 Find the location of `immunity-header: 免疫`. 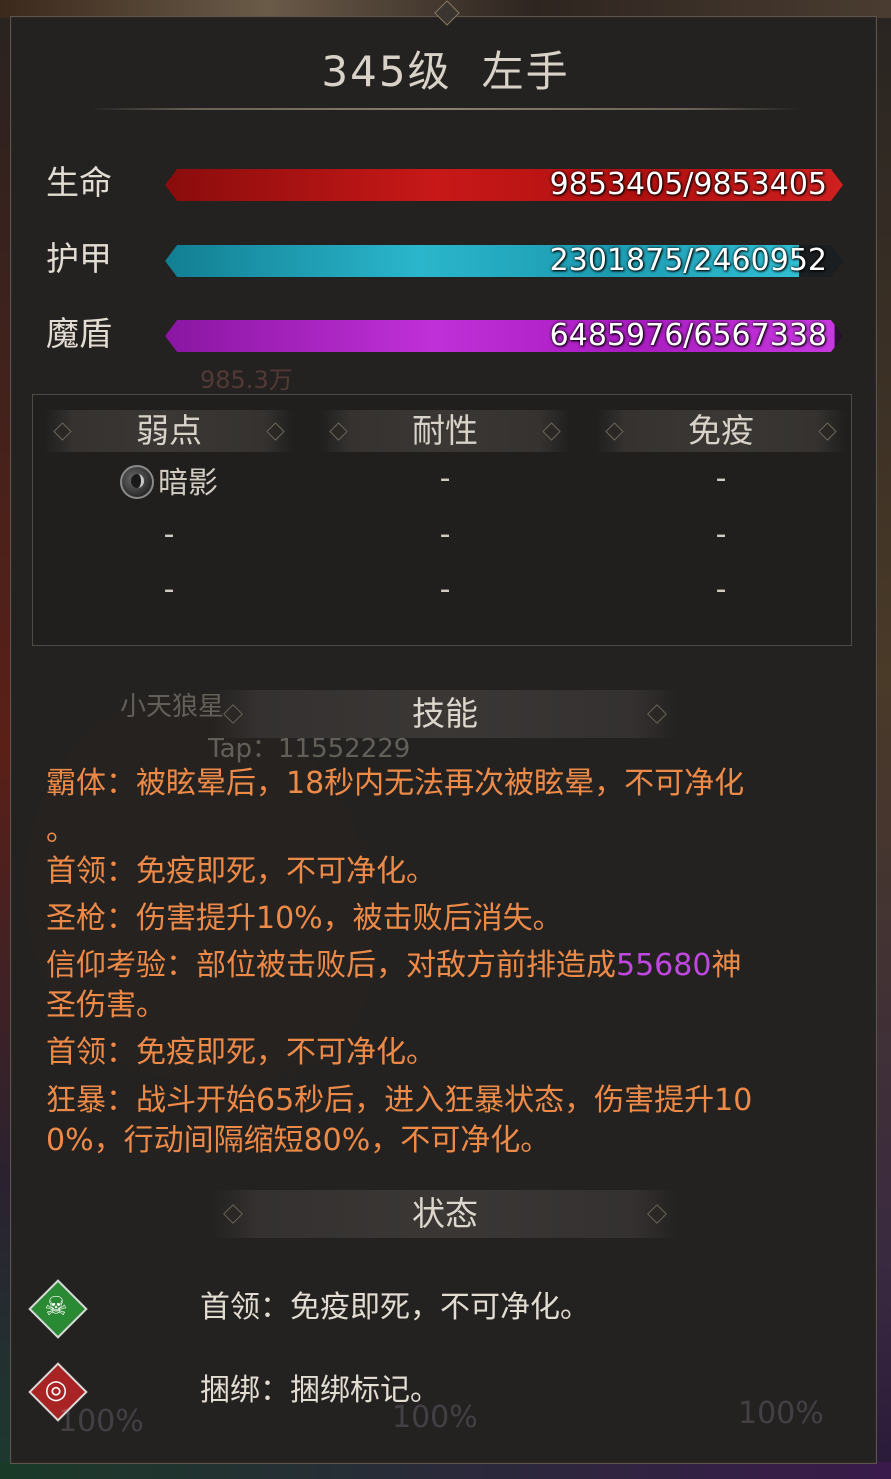

immunity-header: 免疫 is located at coordinates (721, 431).